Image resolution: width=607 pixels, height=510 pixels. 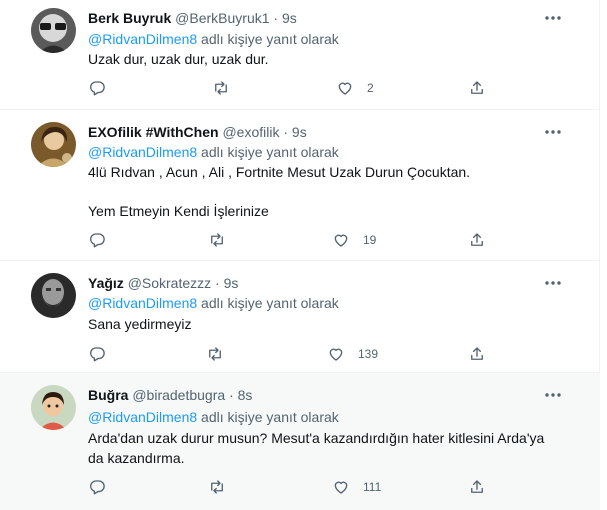 I want to click on tweet-text-line: Yem Etmeyin Kendi İşlerinize, so click(x=178, y=211).